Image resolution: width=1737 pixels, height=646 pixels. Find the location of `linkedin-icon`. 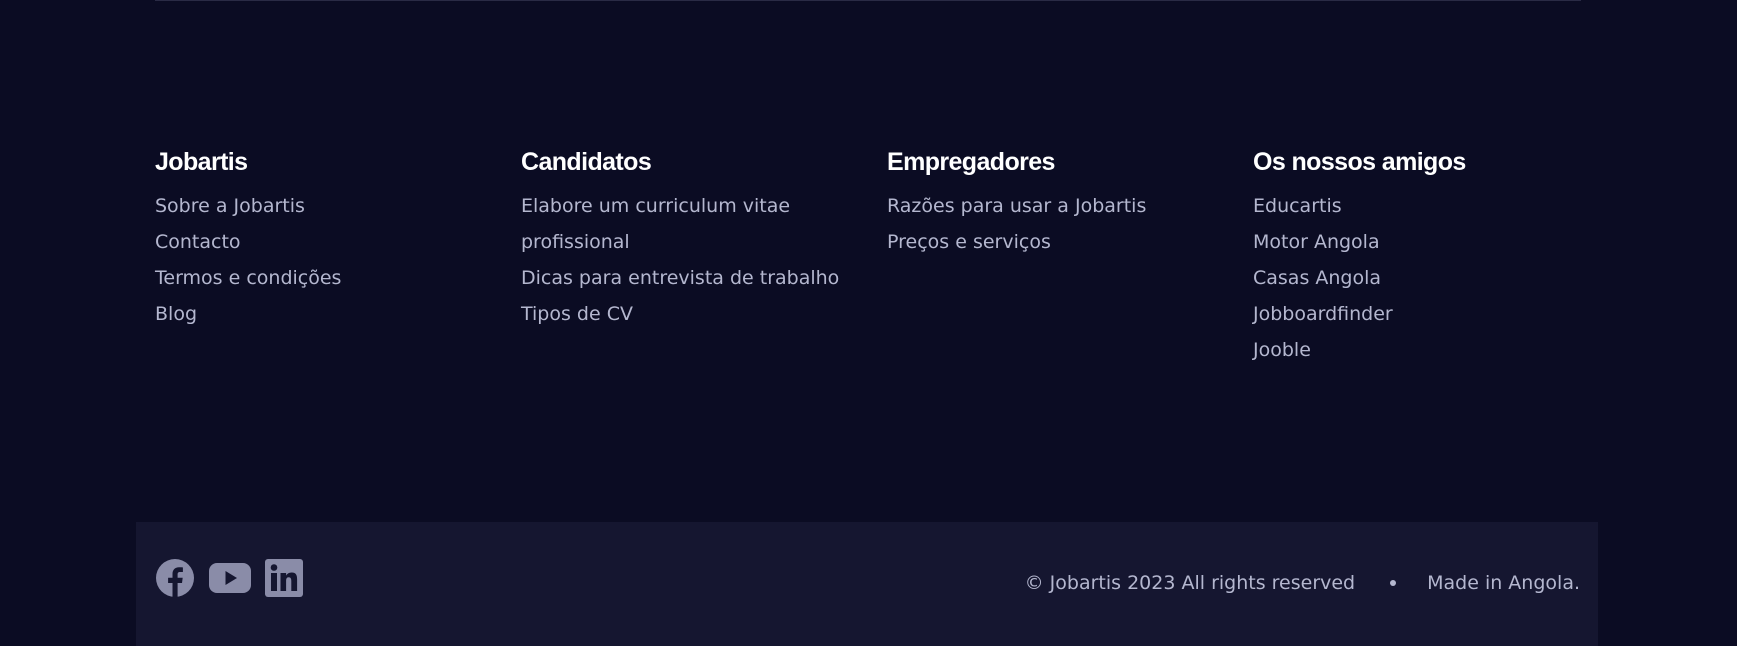

linkedin-icon is located at coordinates (284, 578).